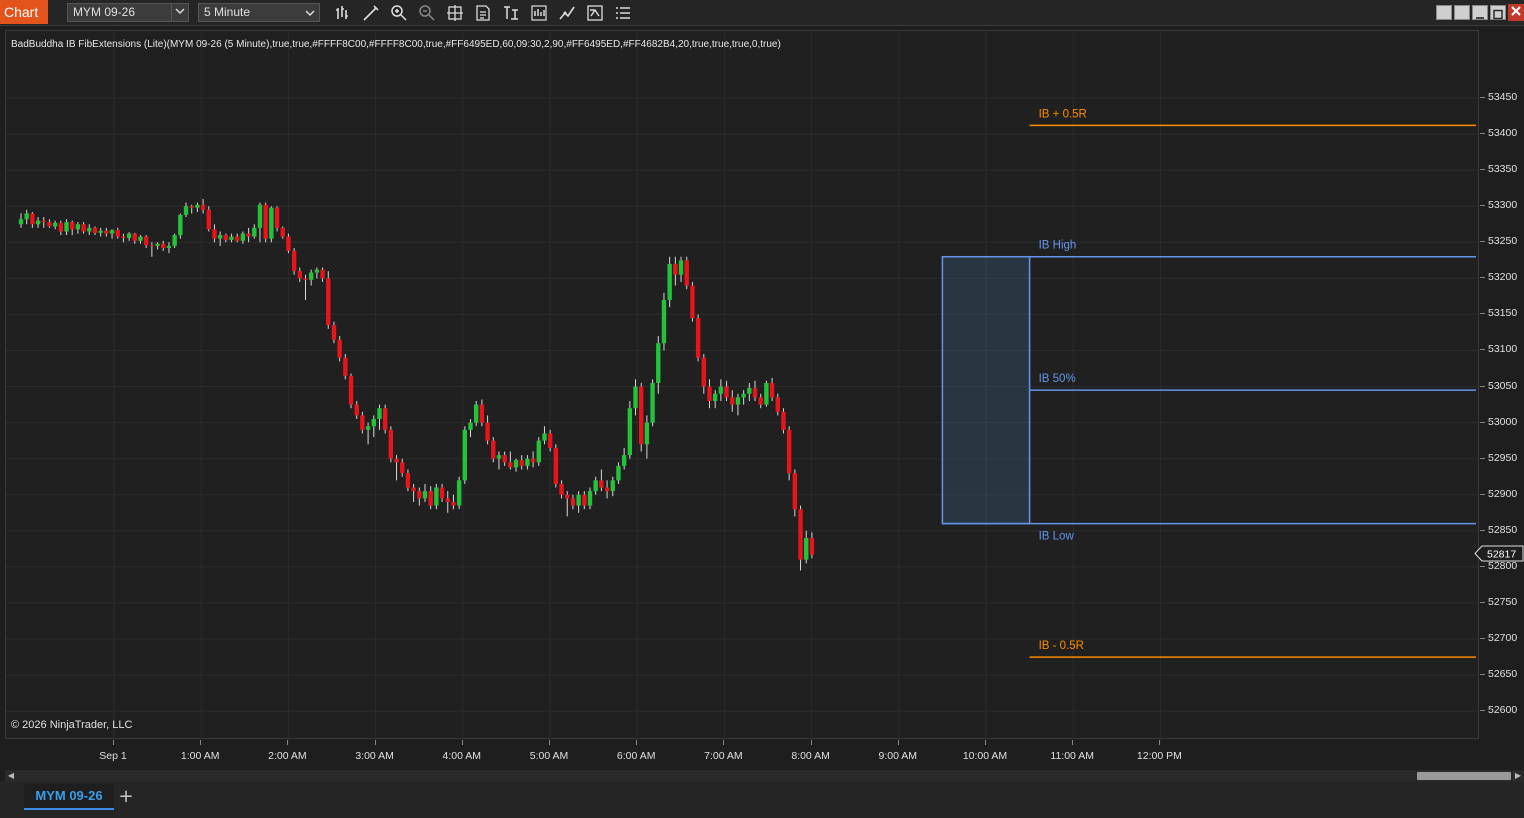 The height and width of the screenshot is (818, 1524). I want to click on window-tile-button, so click(1444, 12).